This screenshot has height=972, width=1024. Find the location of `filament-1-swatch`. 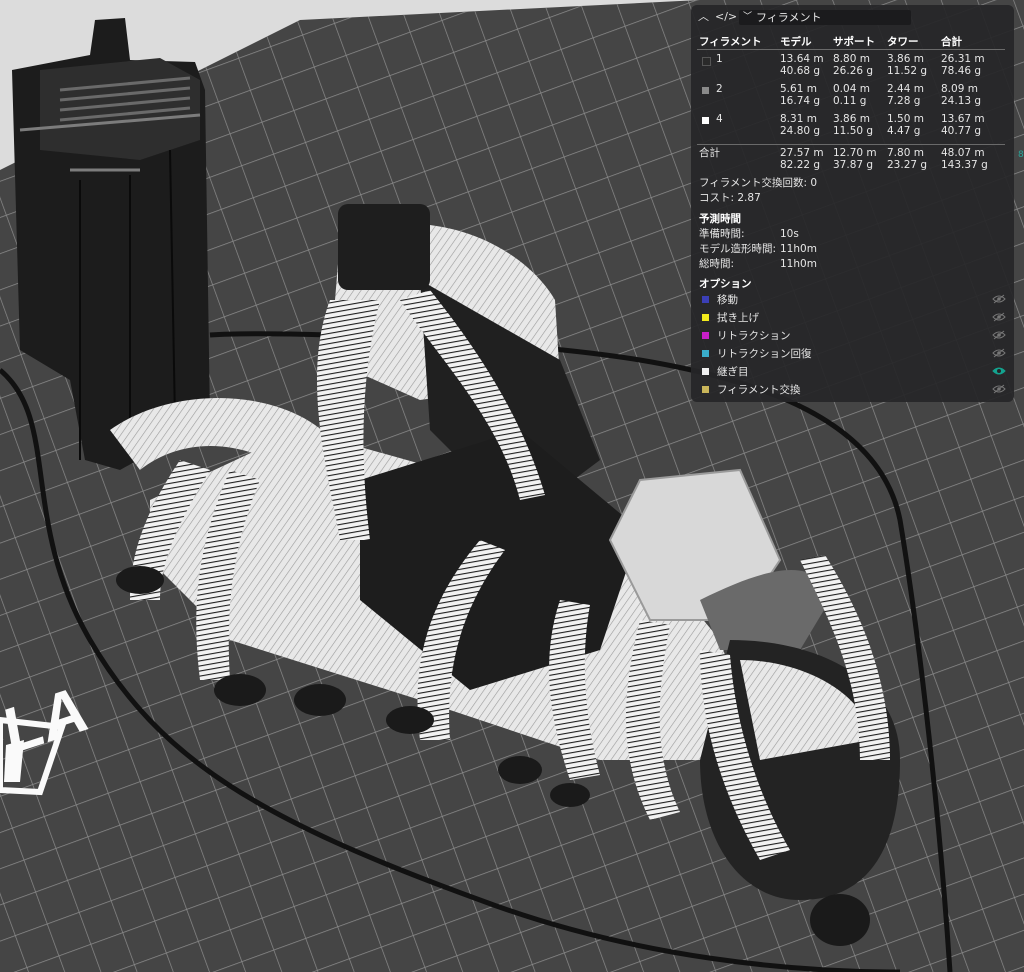

filament-1-swatch is located at coordinates (706, 61).